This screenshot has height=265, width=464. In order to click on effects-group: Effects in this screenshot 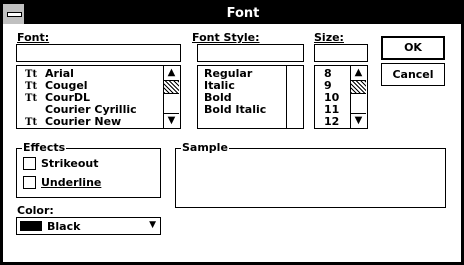, I will do `click(88, 169)`.